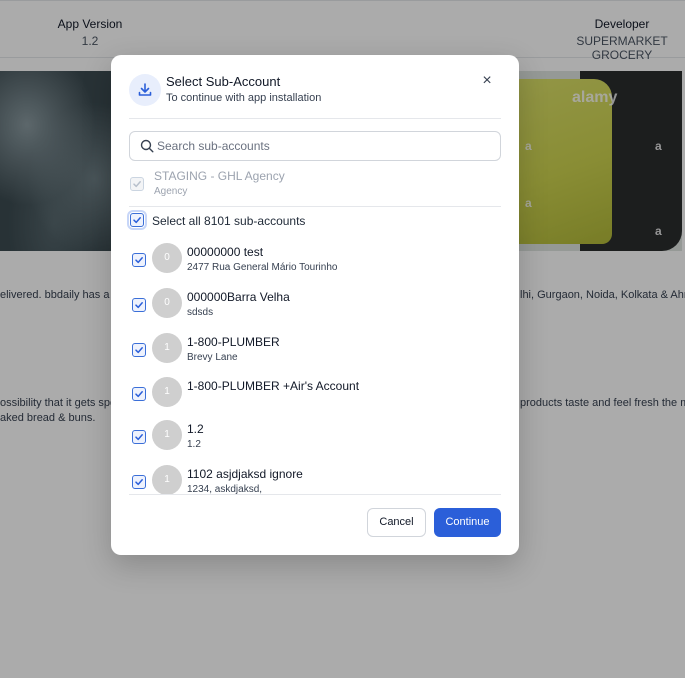 The height and width of the screenshot is (678, 685). Describe the element at coordinates (322, 146) in the screenshot. I see `search-input` at that location.